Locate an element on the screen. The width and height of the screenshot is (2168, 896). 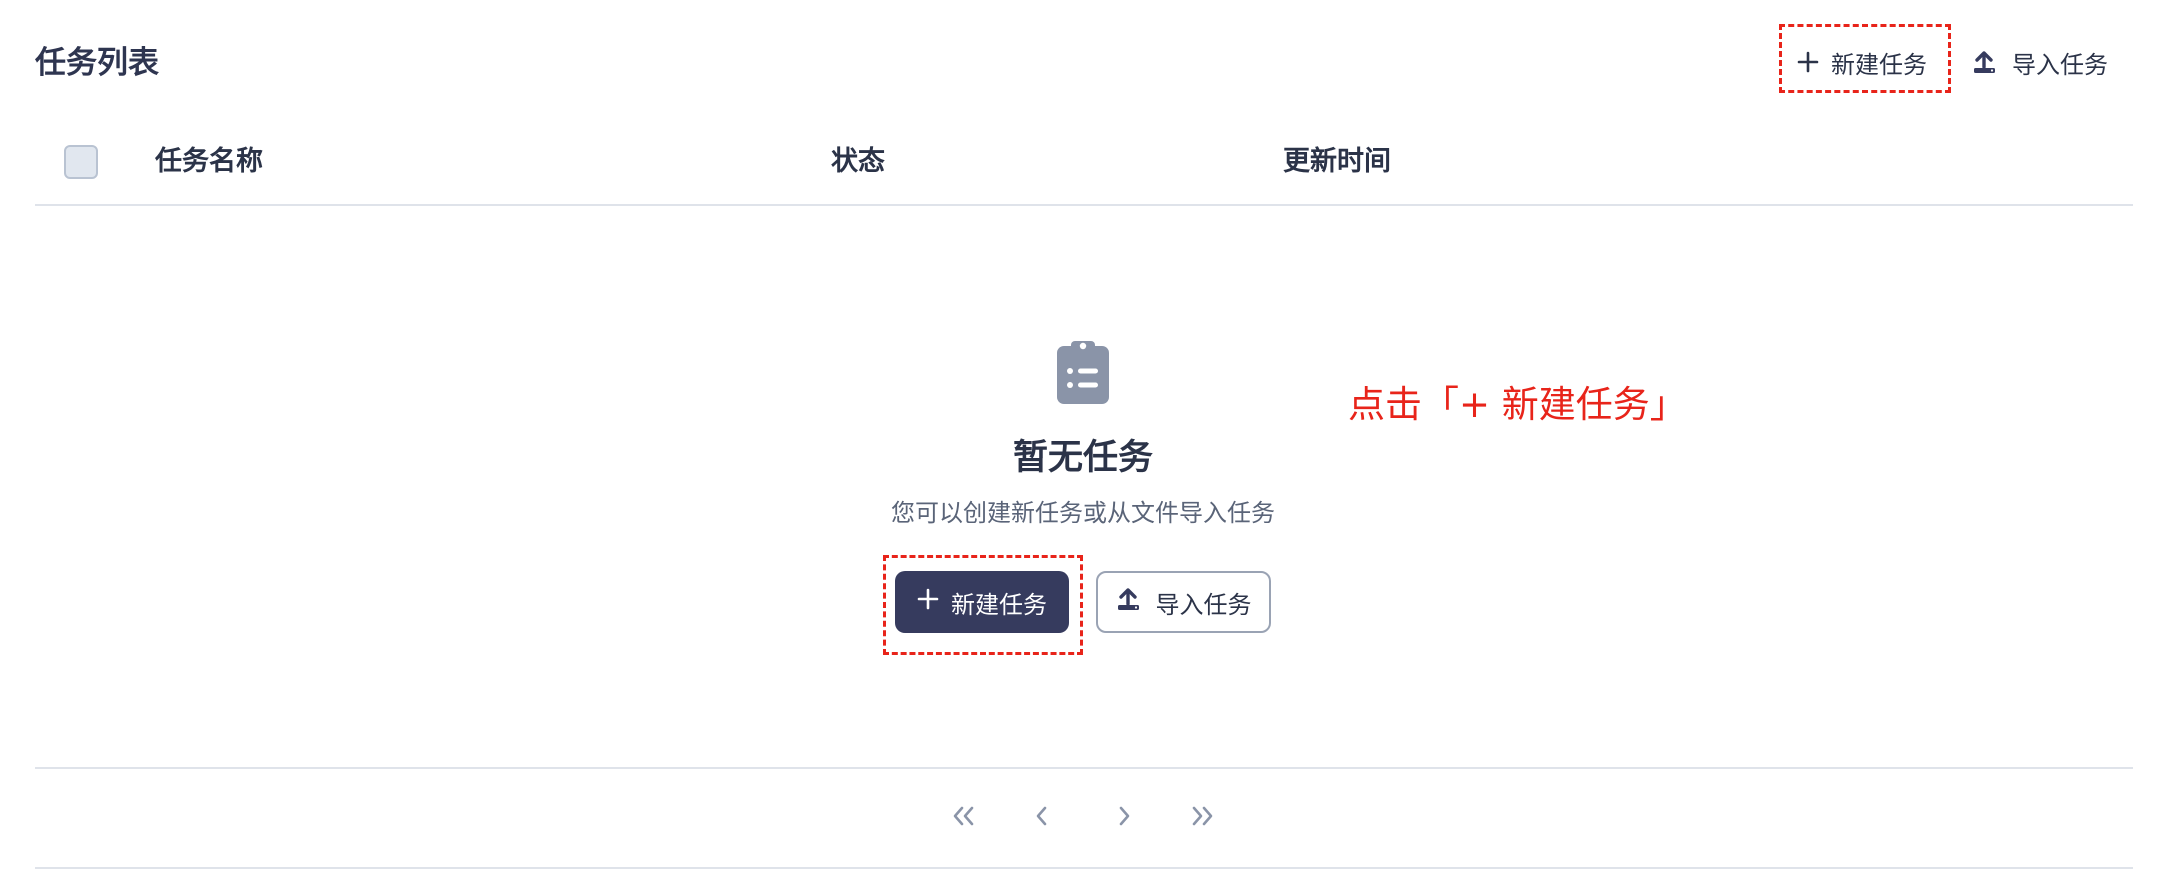
column-header-updated-time: 更新时间 is located at coordinates (1337, 162).